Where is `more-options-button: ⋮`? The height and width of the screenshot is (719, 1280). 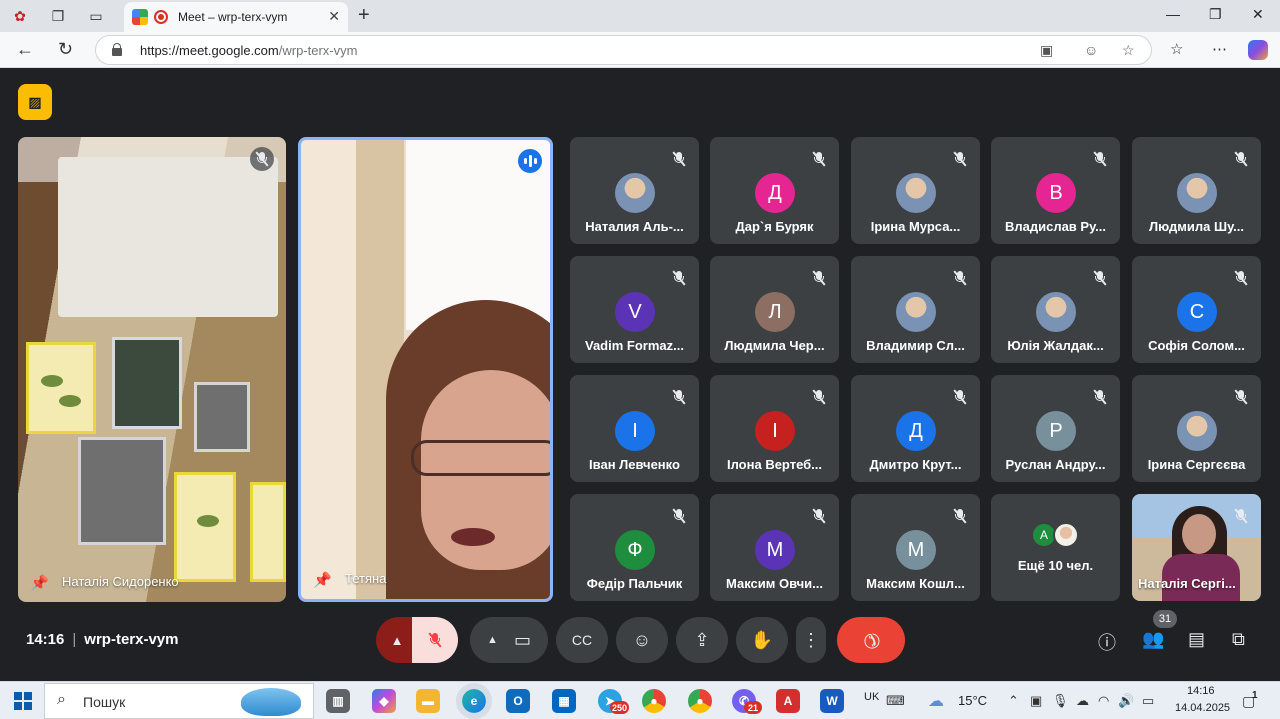
more-options-button: ⋮ is located at coordinates (811, 640).